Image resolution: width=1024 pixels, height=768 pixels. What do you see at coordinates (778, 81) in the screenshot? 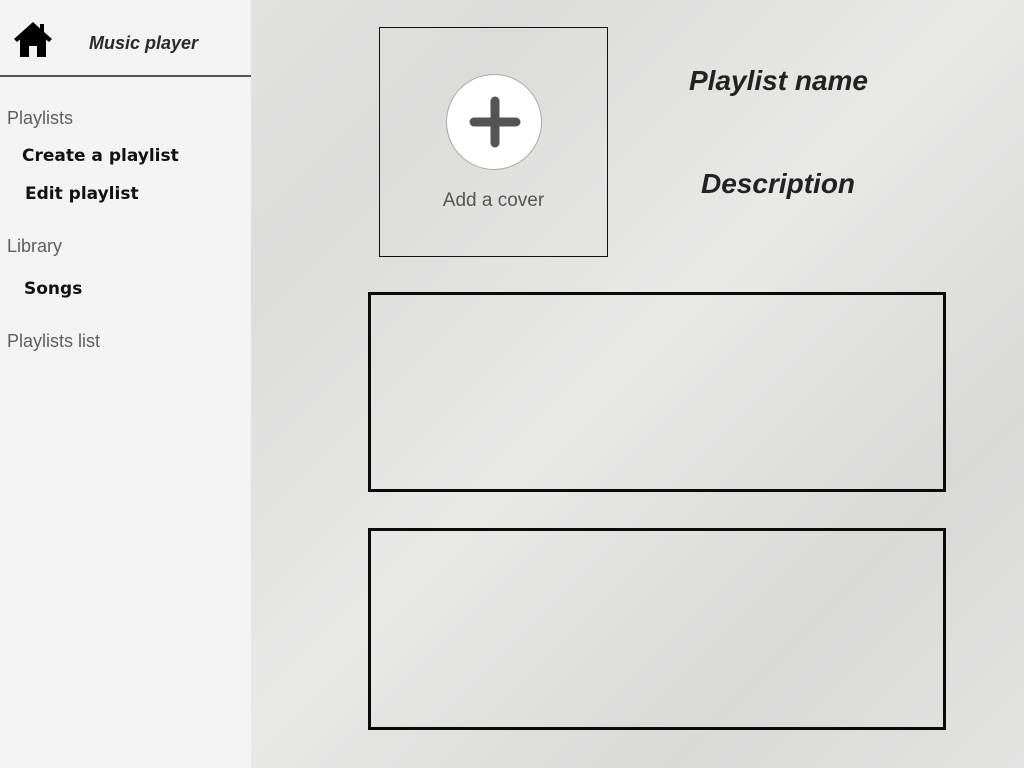
I see `playlist-name-field: Playlist name` at bounding box center [778, 81].